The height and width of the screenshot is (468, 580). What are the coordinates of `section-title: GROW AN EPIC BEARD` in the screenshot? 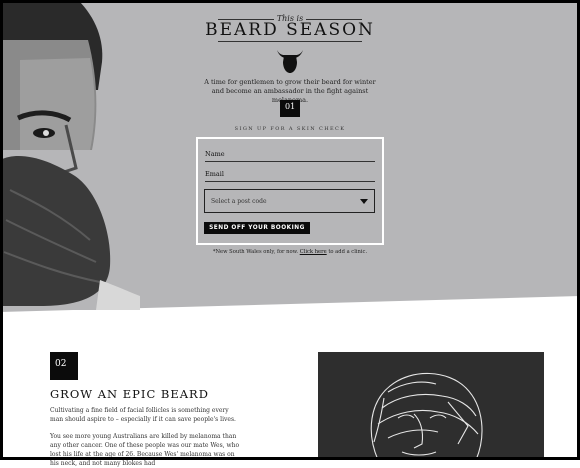 It's located at (129, 394).